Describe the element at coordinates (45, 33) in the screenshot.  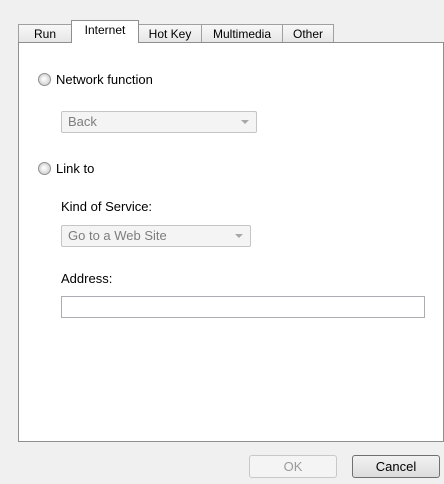
I see `tab-run: Run` at that location.